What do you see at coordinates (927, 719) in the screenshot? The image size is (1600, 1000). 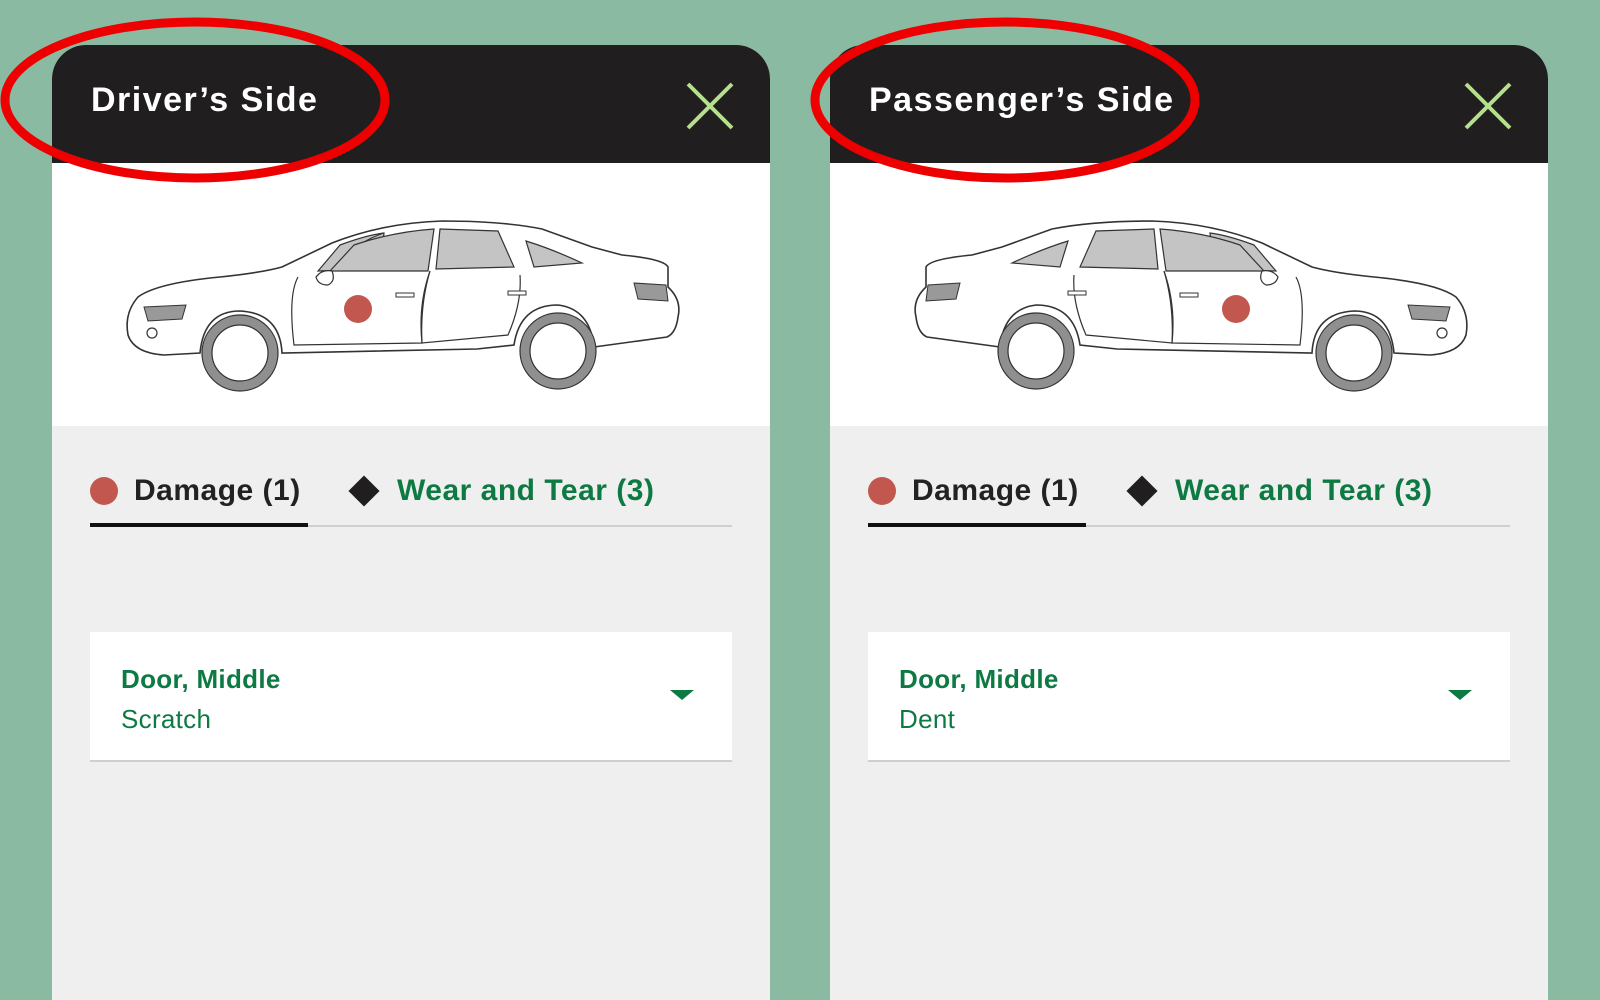 I see `item-damage-type: Dent` at bounding box center [927, 719].